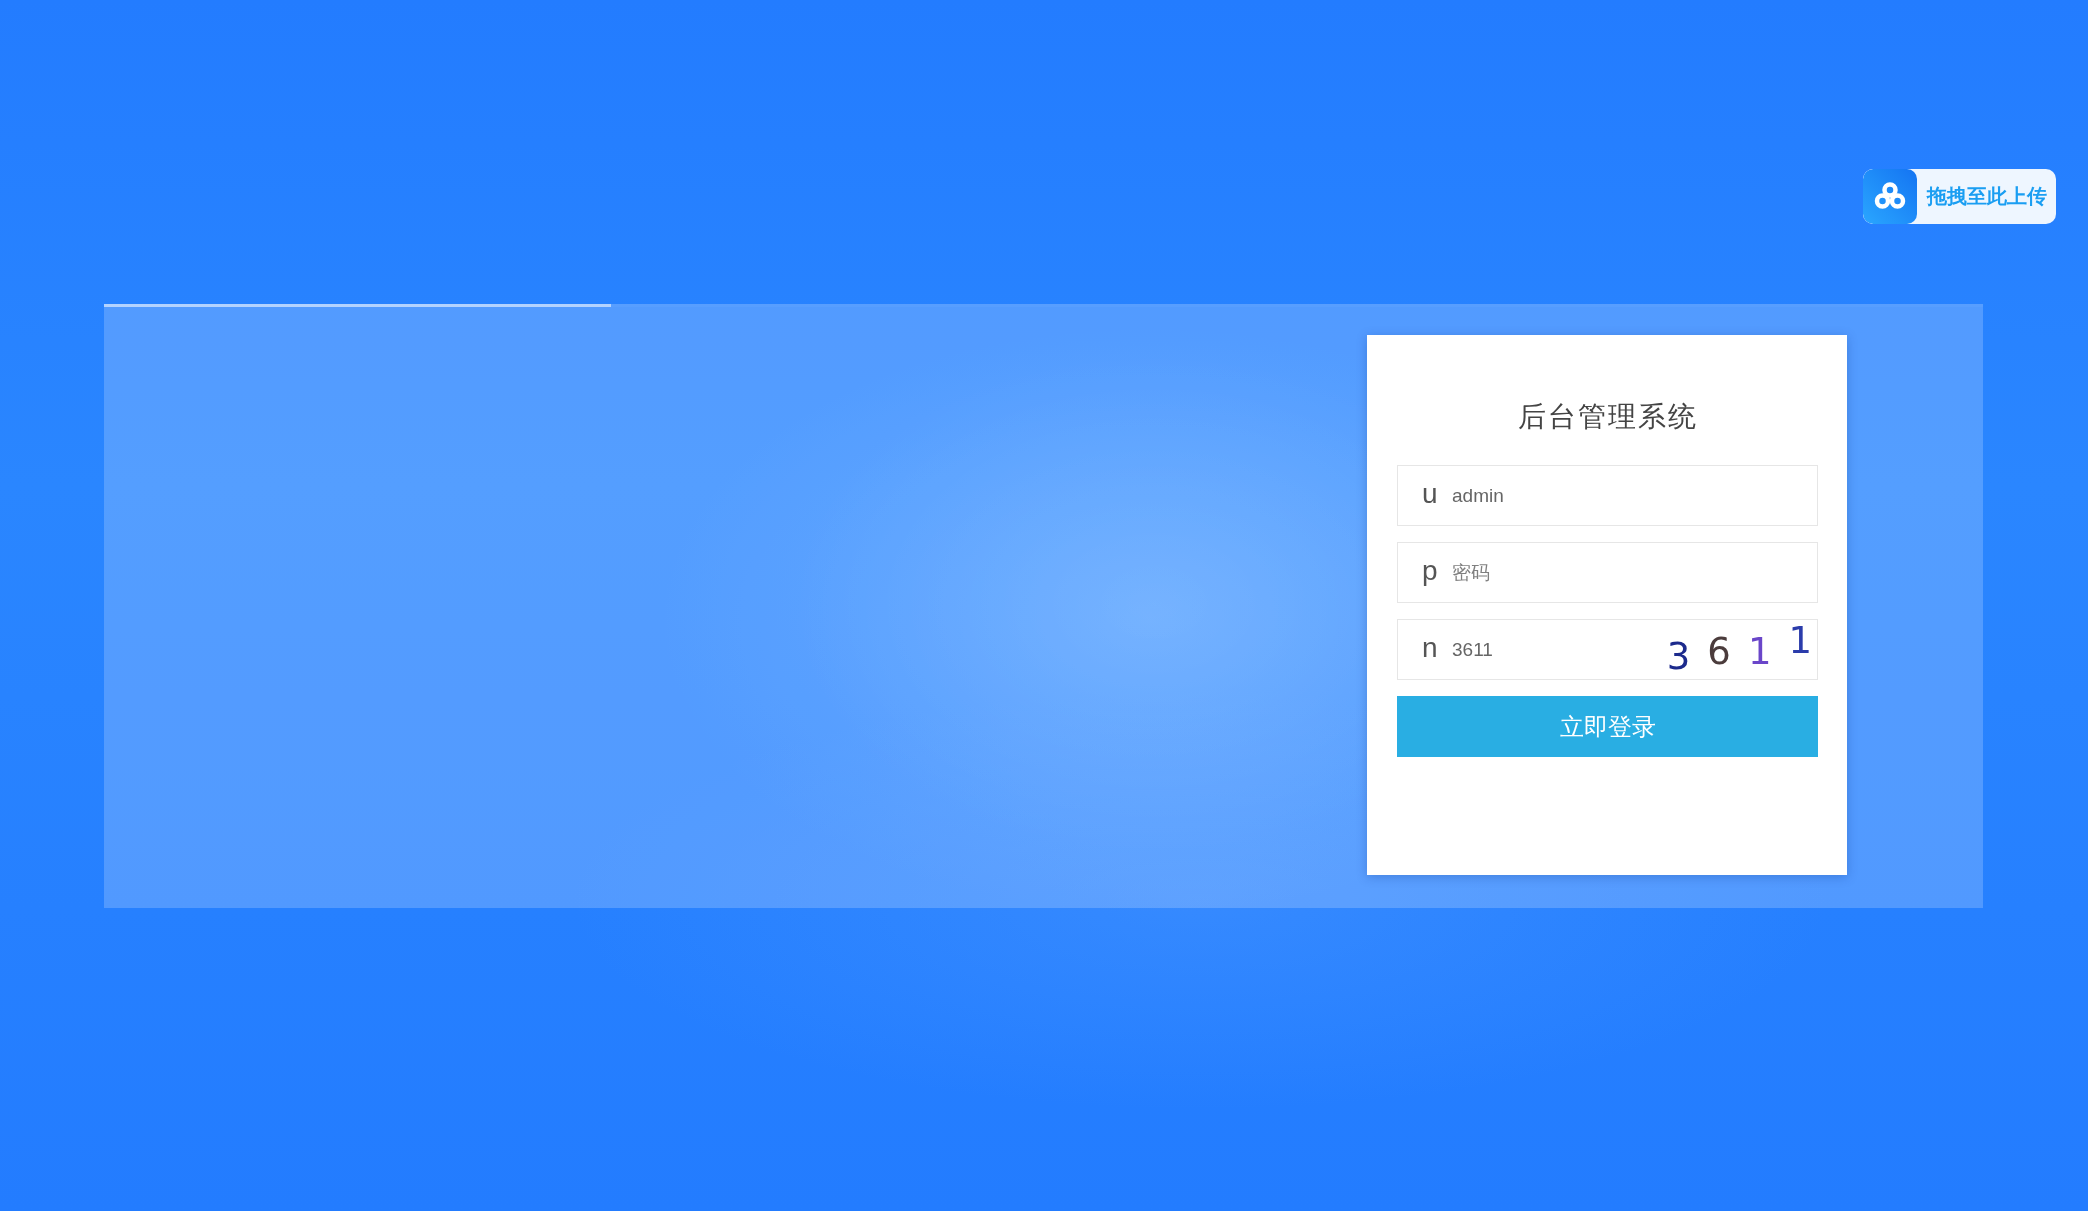  What do you see at coordinates (1607, 417) in the screenshot?
I see `login-title: 后台管理系统` at bounding box center [1607, 417].